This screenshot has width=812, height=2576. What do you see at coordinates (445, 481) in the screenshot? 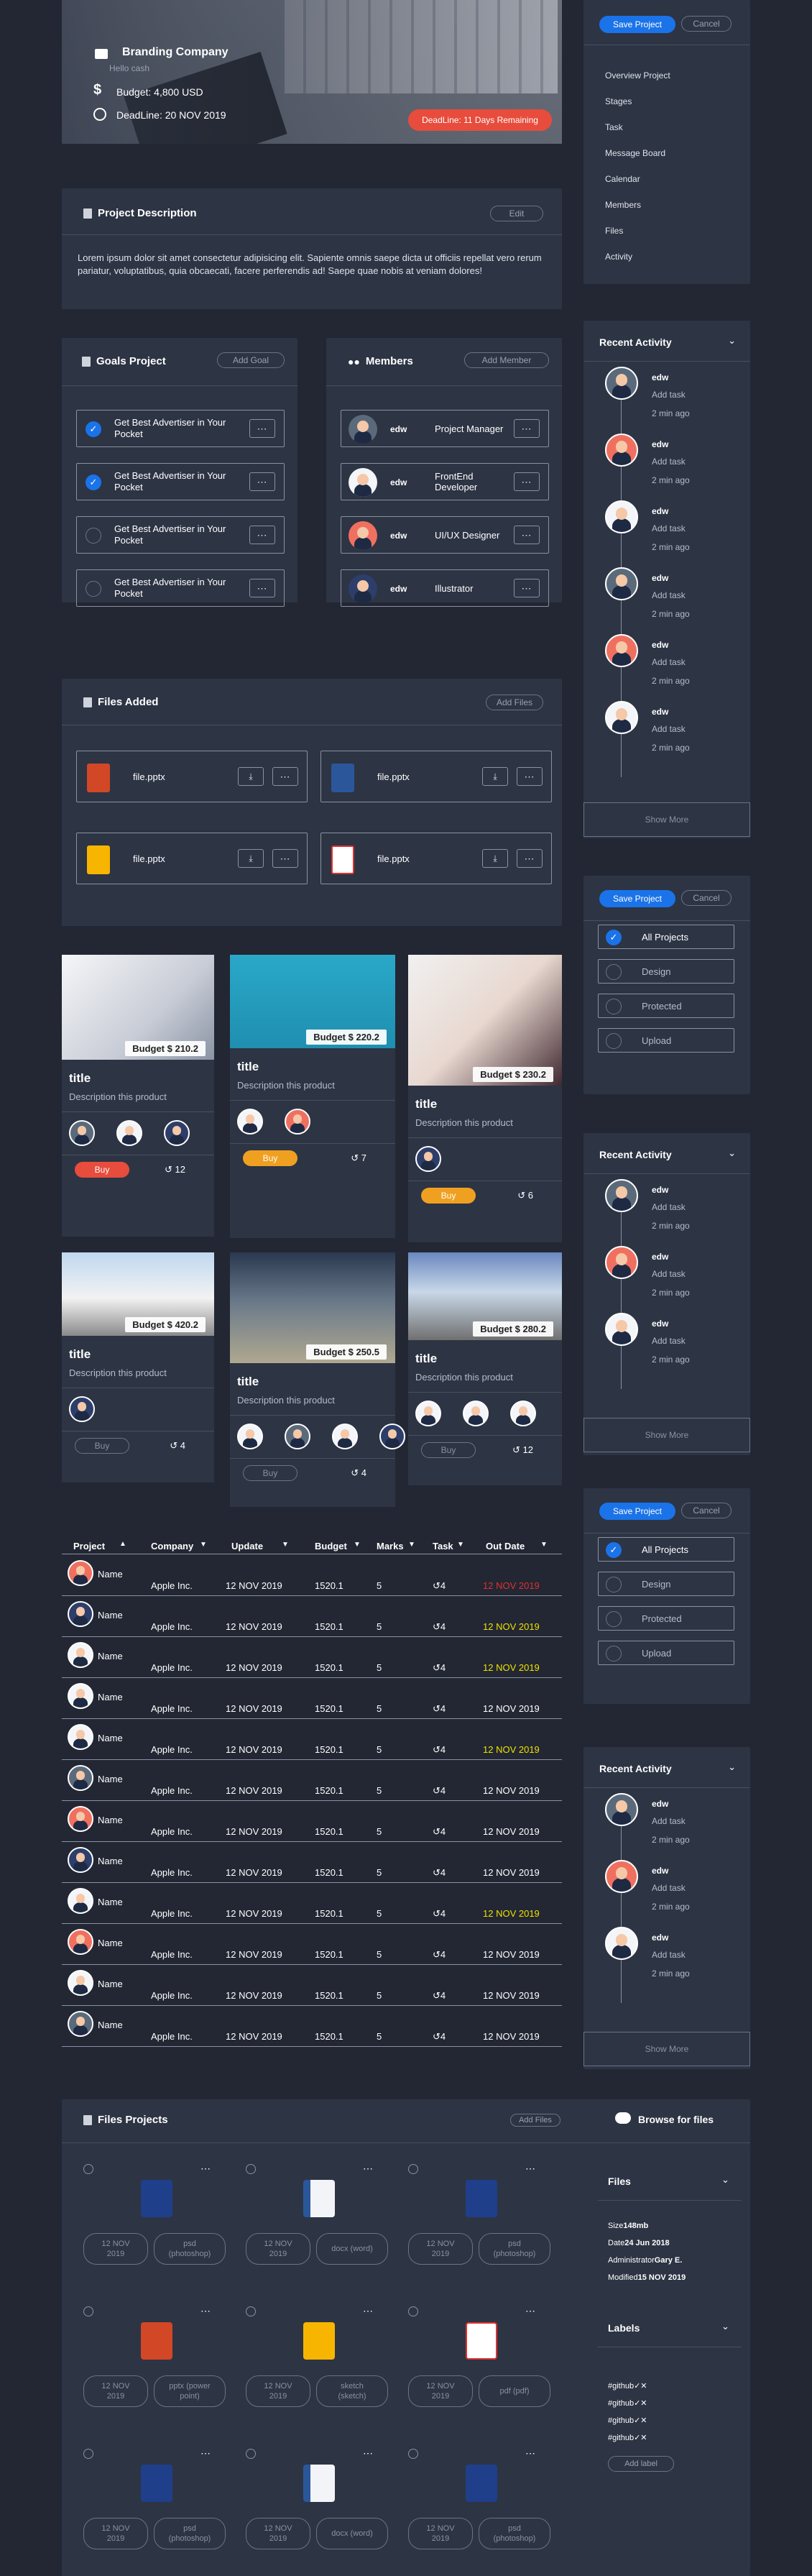
I see `member-item: edw FrontEnd Developer ⋯` at bounding box center [445, 481].